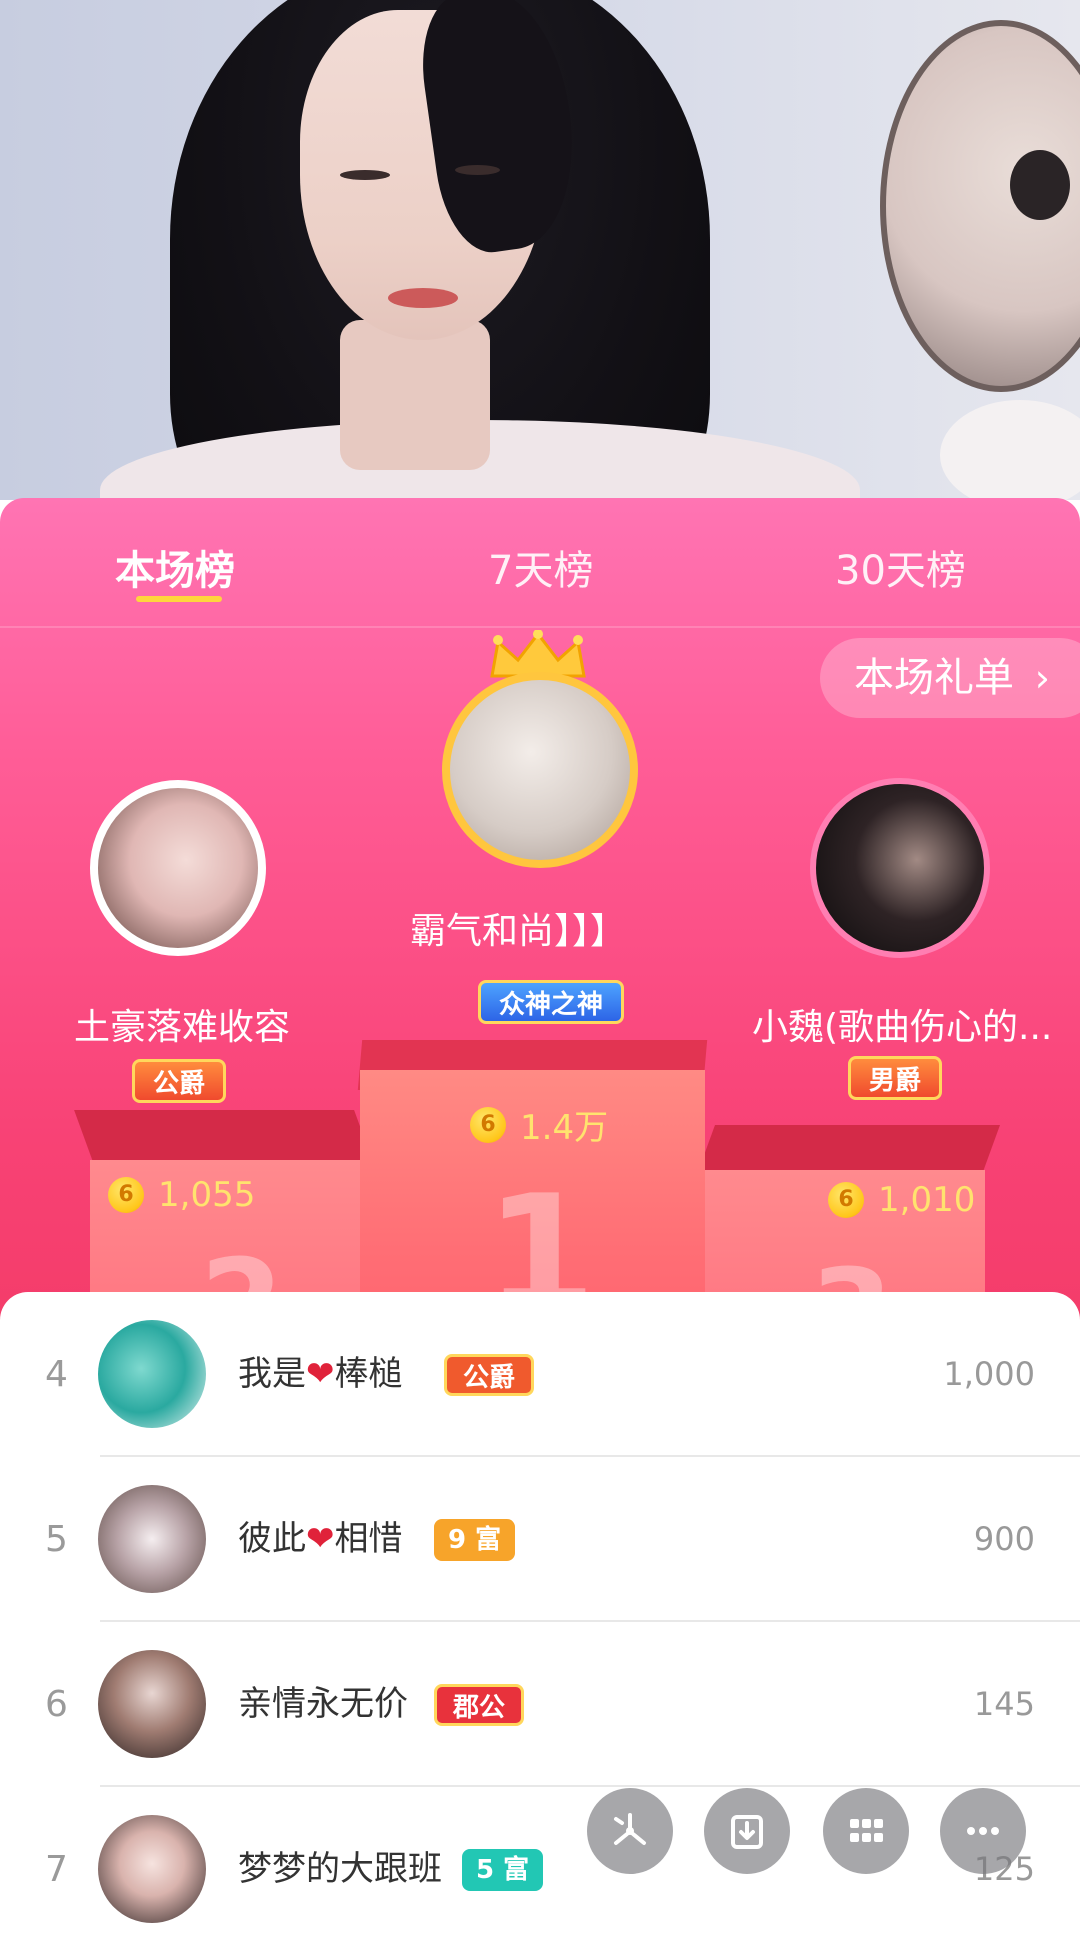 This screenshot has height=1952, width=1080. What do you see at coordinates (179, 1081) in the screenshot?
I see `second-badge: 公爵` at bounding box center [179, 1081].